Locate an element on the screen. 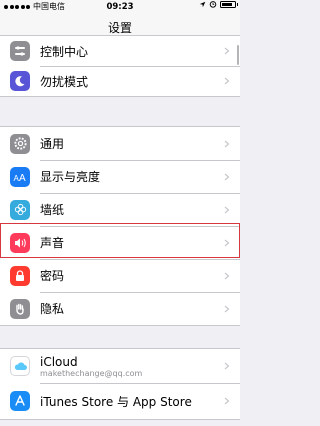 This screenshot has height=426, width=320. icloud-account-email: makethechange@qq.com is located at coordinates (91, 373).